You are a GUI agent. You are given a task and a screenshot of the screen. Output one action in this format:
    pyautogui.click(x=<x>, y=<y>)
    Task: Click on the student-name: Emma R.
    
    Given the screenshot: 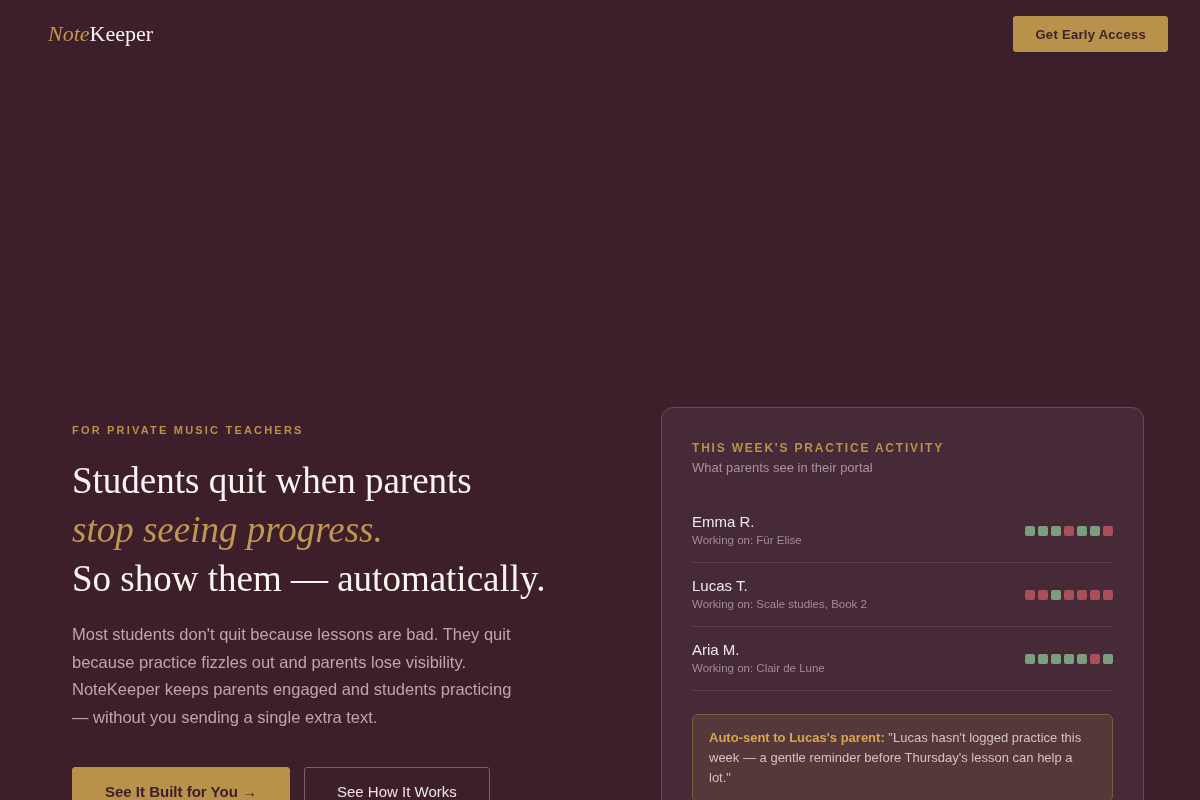 What is the action you would take?
    pyautogui.click(x=724, y=522)
    